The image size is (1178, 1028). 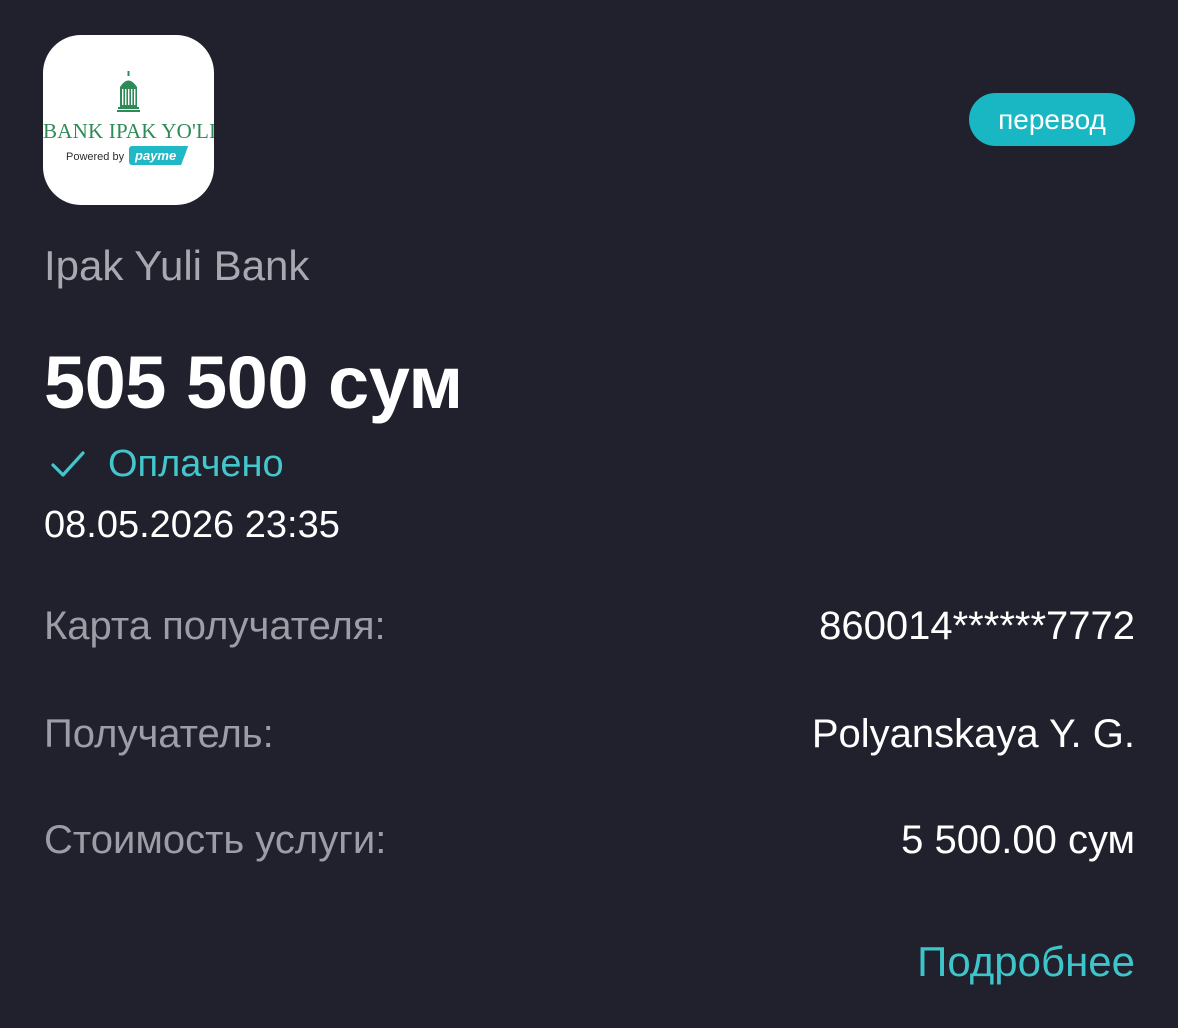 What do you see at coordinates (68, 464) in the screenshot?
I see `checkmark-icon` at bounding box center [68, 464].